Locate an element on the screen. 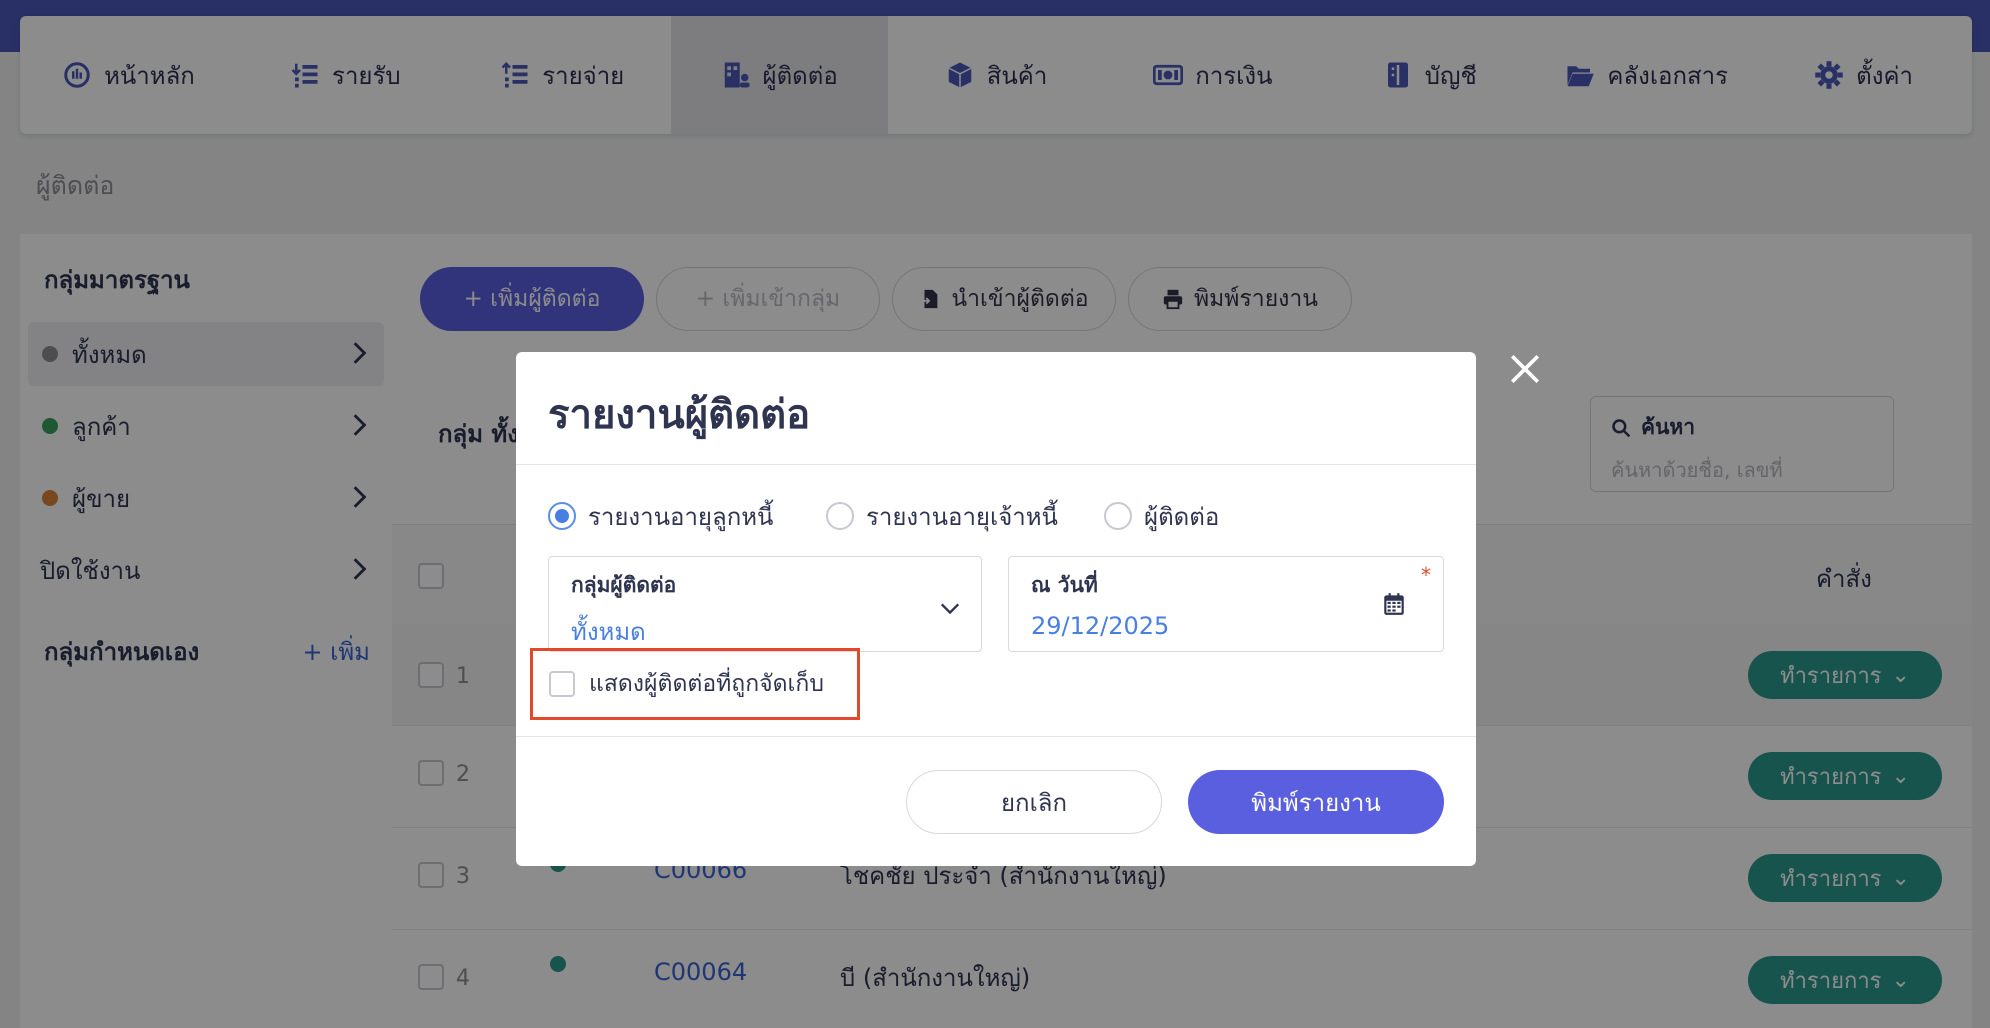 The height and width of the screenshot is (1028, 1990). field-label: กลุ่มผู้ติดต่อ is located at coordinates (624, 585).